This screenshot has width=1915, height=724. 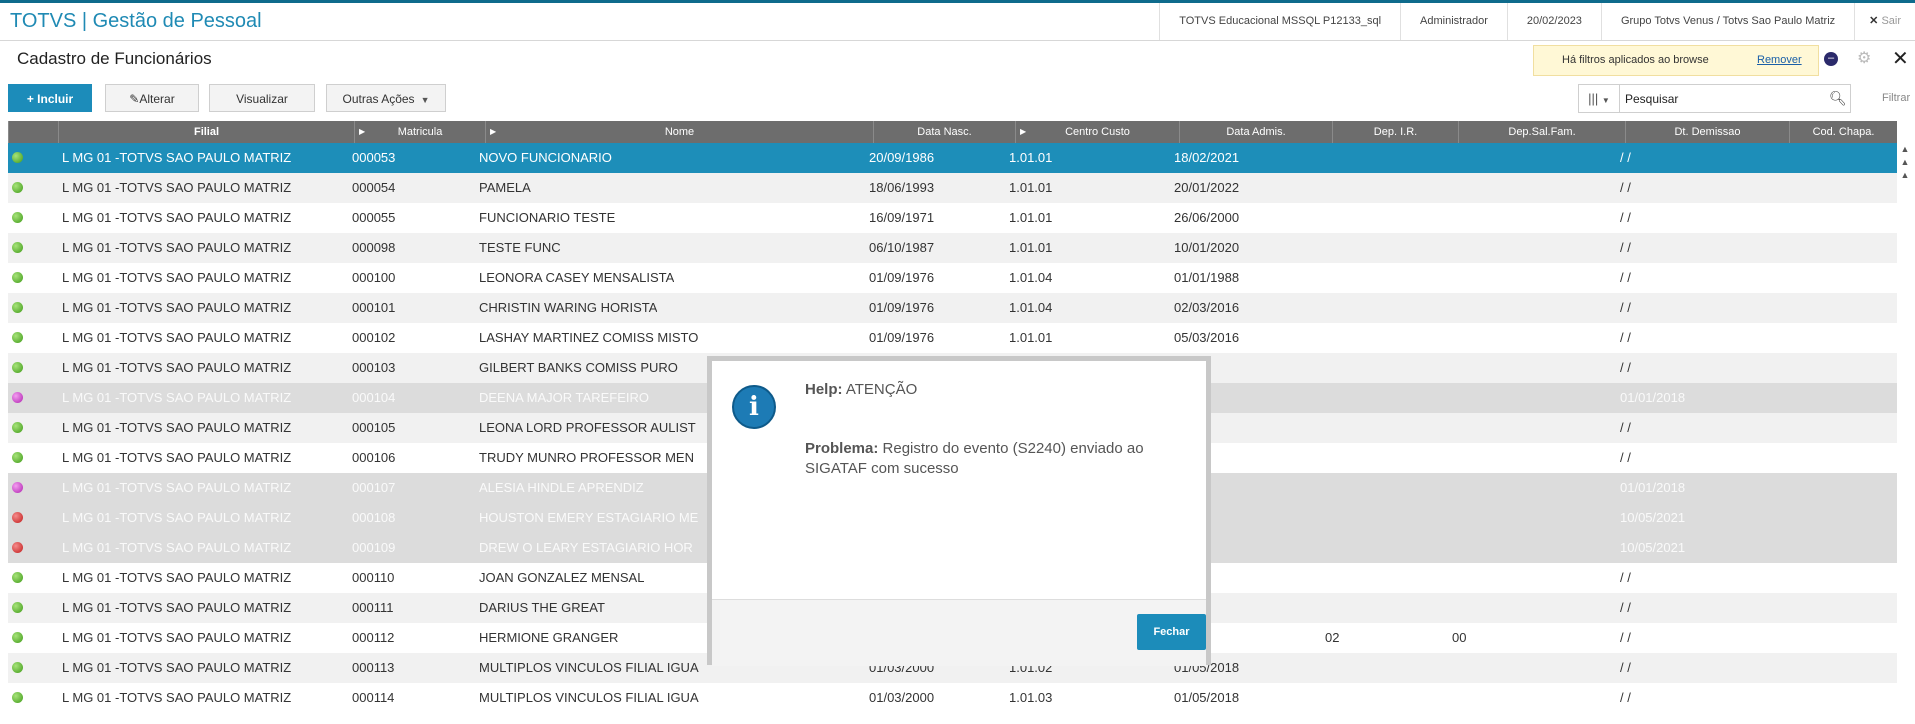 What do you see at coordinates (586, 547) in the screenshot?
I see `cell-nome: DREW O LEARY ESTAGIARIO HOR` at bounding box center [586, 547].